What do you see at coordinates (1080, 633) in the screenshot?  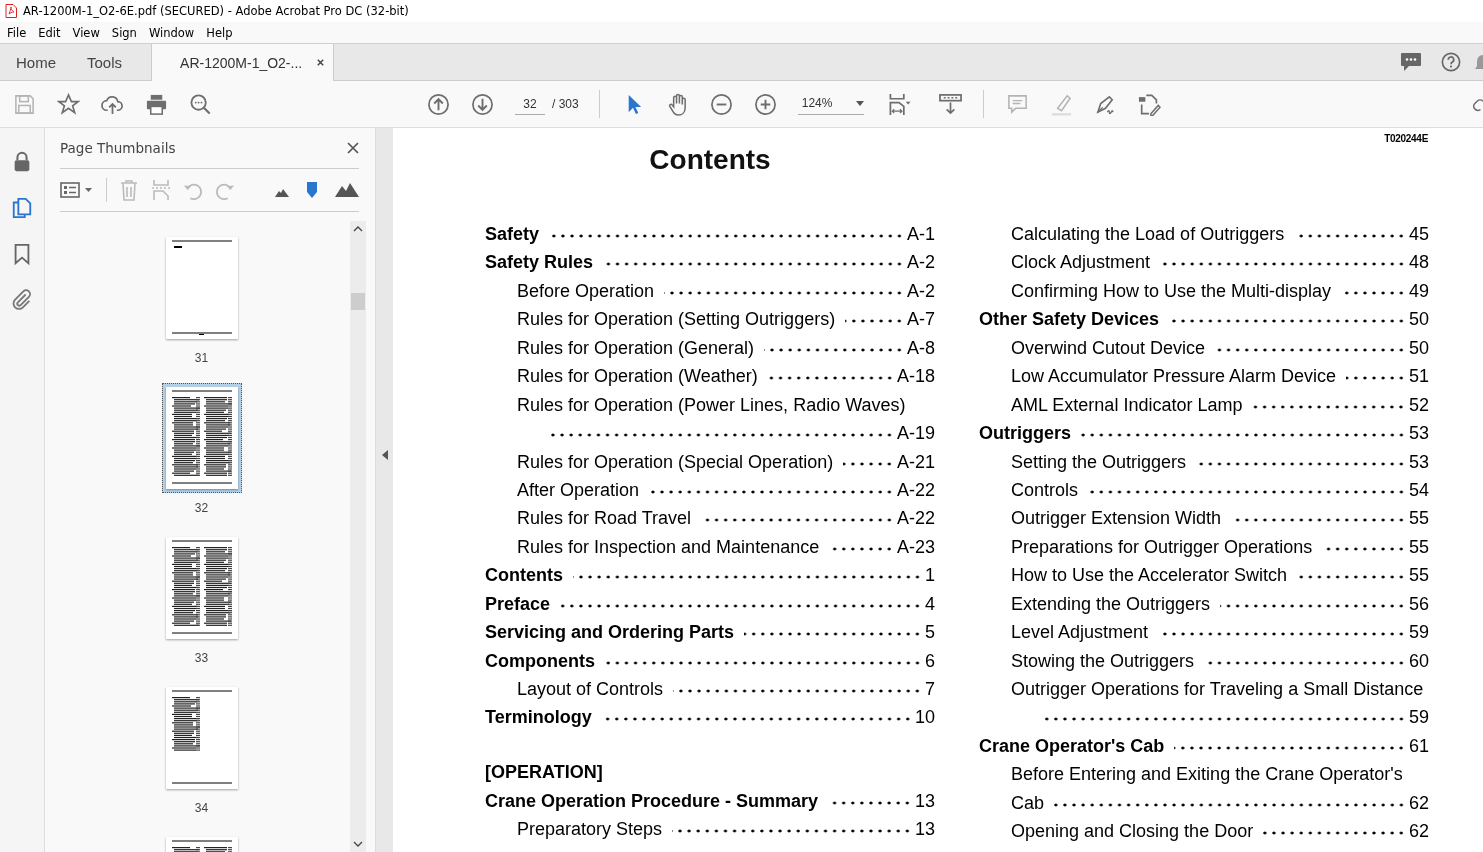 I see `toc-entry: Level Adjustment` at bounding box center [1080, 633].